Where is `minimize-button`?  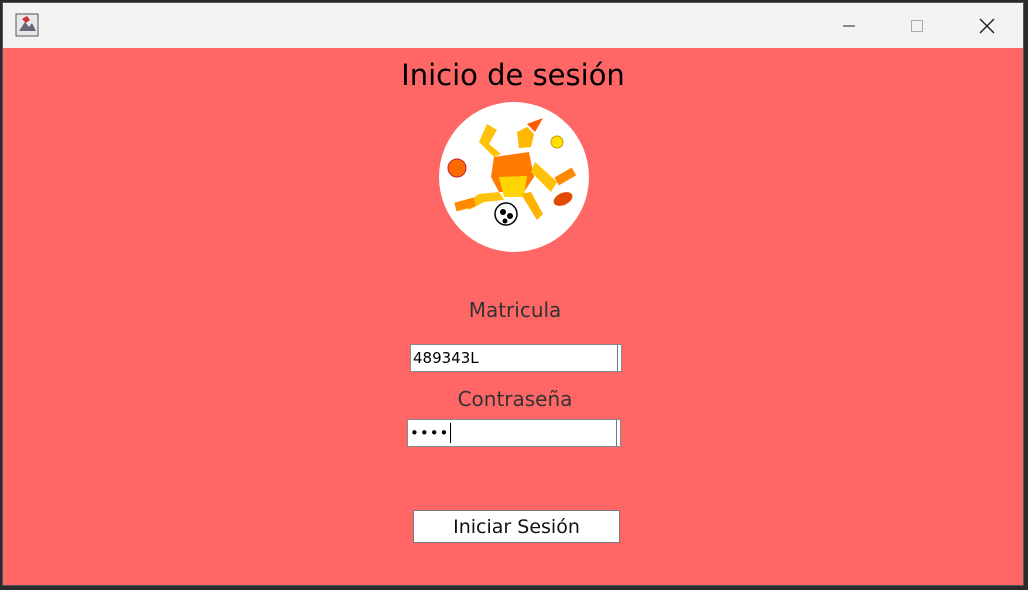
minimize-button is located at coordinates (849, 25).